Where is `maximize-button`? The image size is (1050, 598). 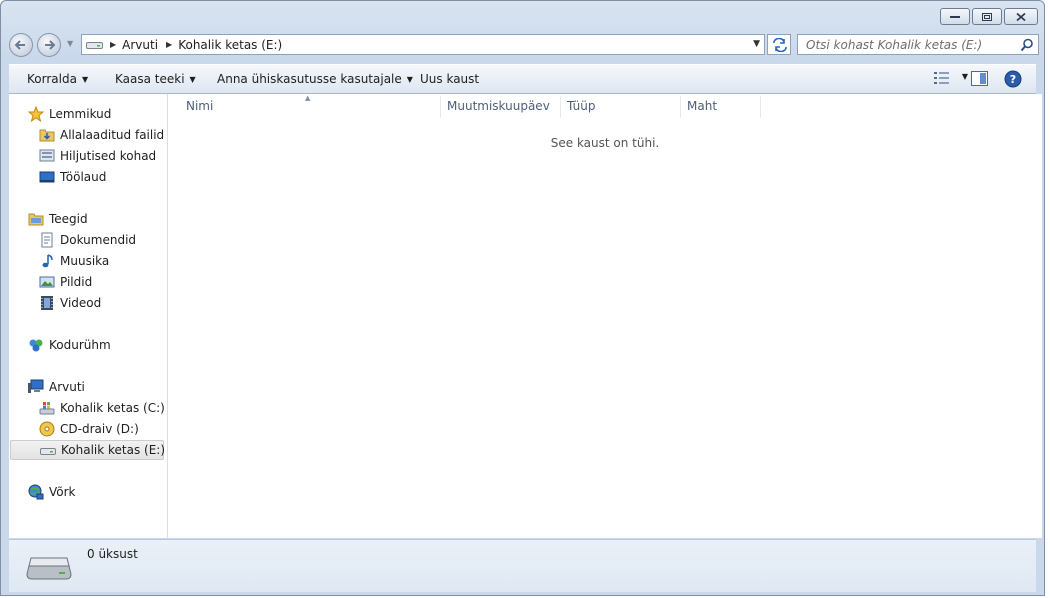 maximize-button is located at coordinates (987, 16).